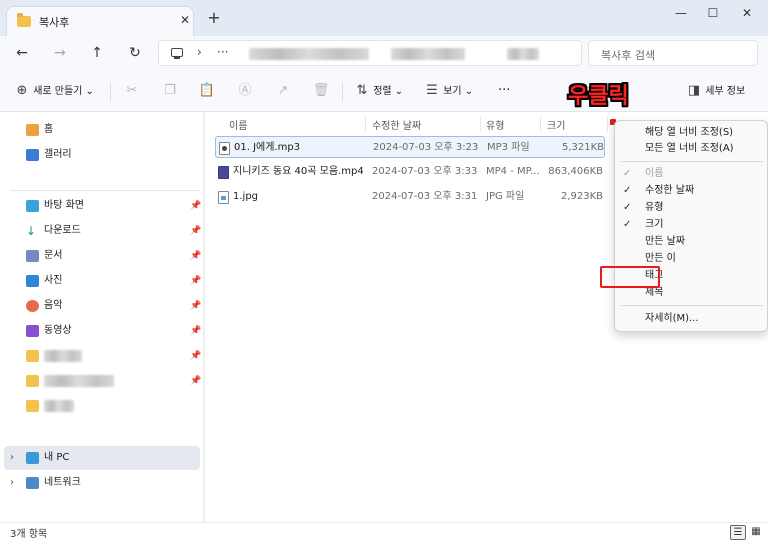 This screenshot has height=540, width=768. What do you see at coordinates (114, 306) in the screenshot?
I see `sidebar-item-music: 음악 📌` at bounding box center [114, 306].